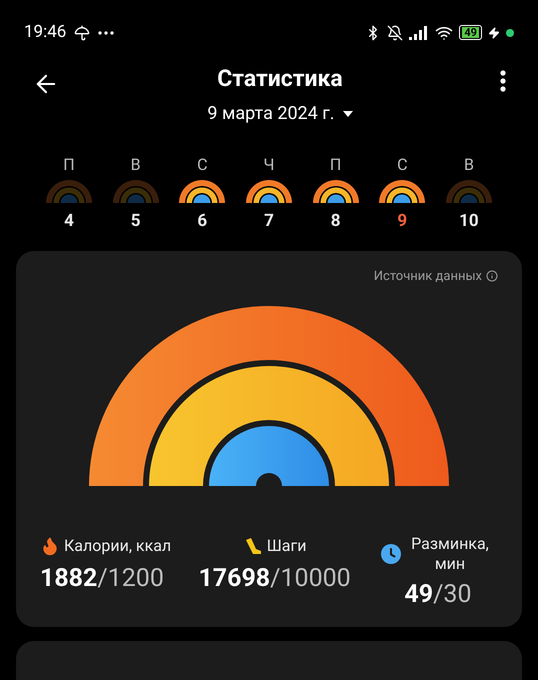  What do you see at coordinates (335, 222) in the screenshot?
I see `day-number: 8` at bounding box center [335, 222].